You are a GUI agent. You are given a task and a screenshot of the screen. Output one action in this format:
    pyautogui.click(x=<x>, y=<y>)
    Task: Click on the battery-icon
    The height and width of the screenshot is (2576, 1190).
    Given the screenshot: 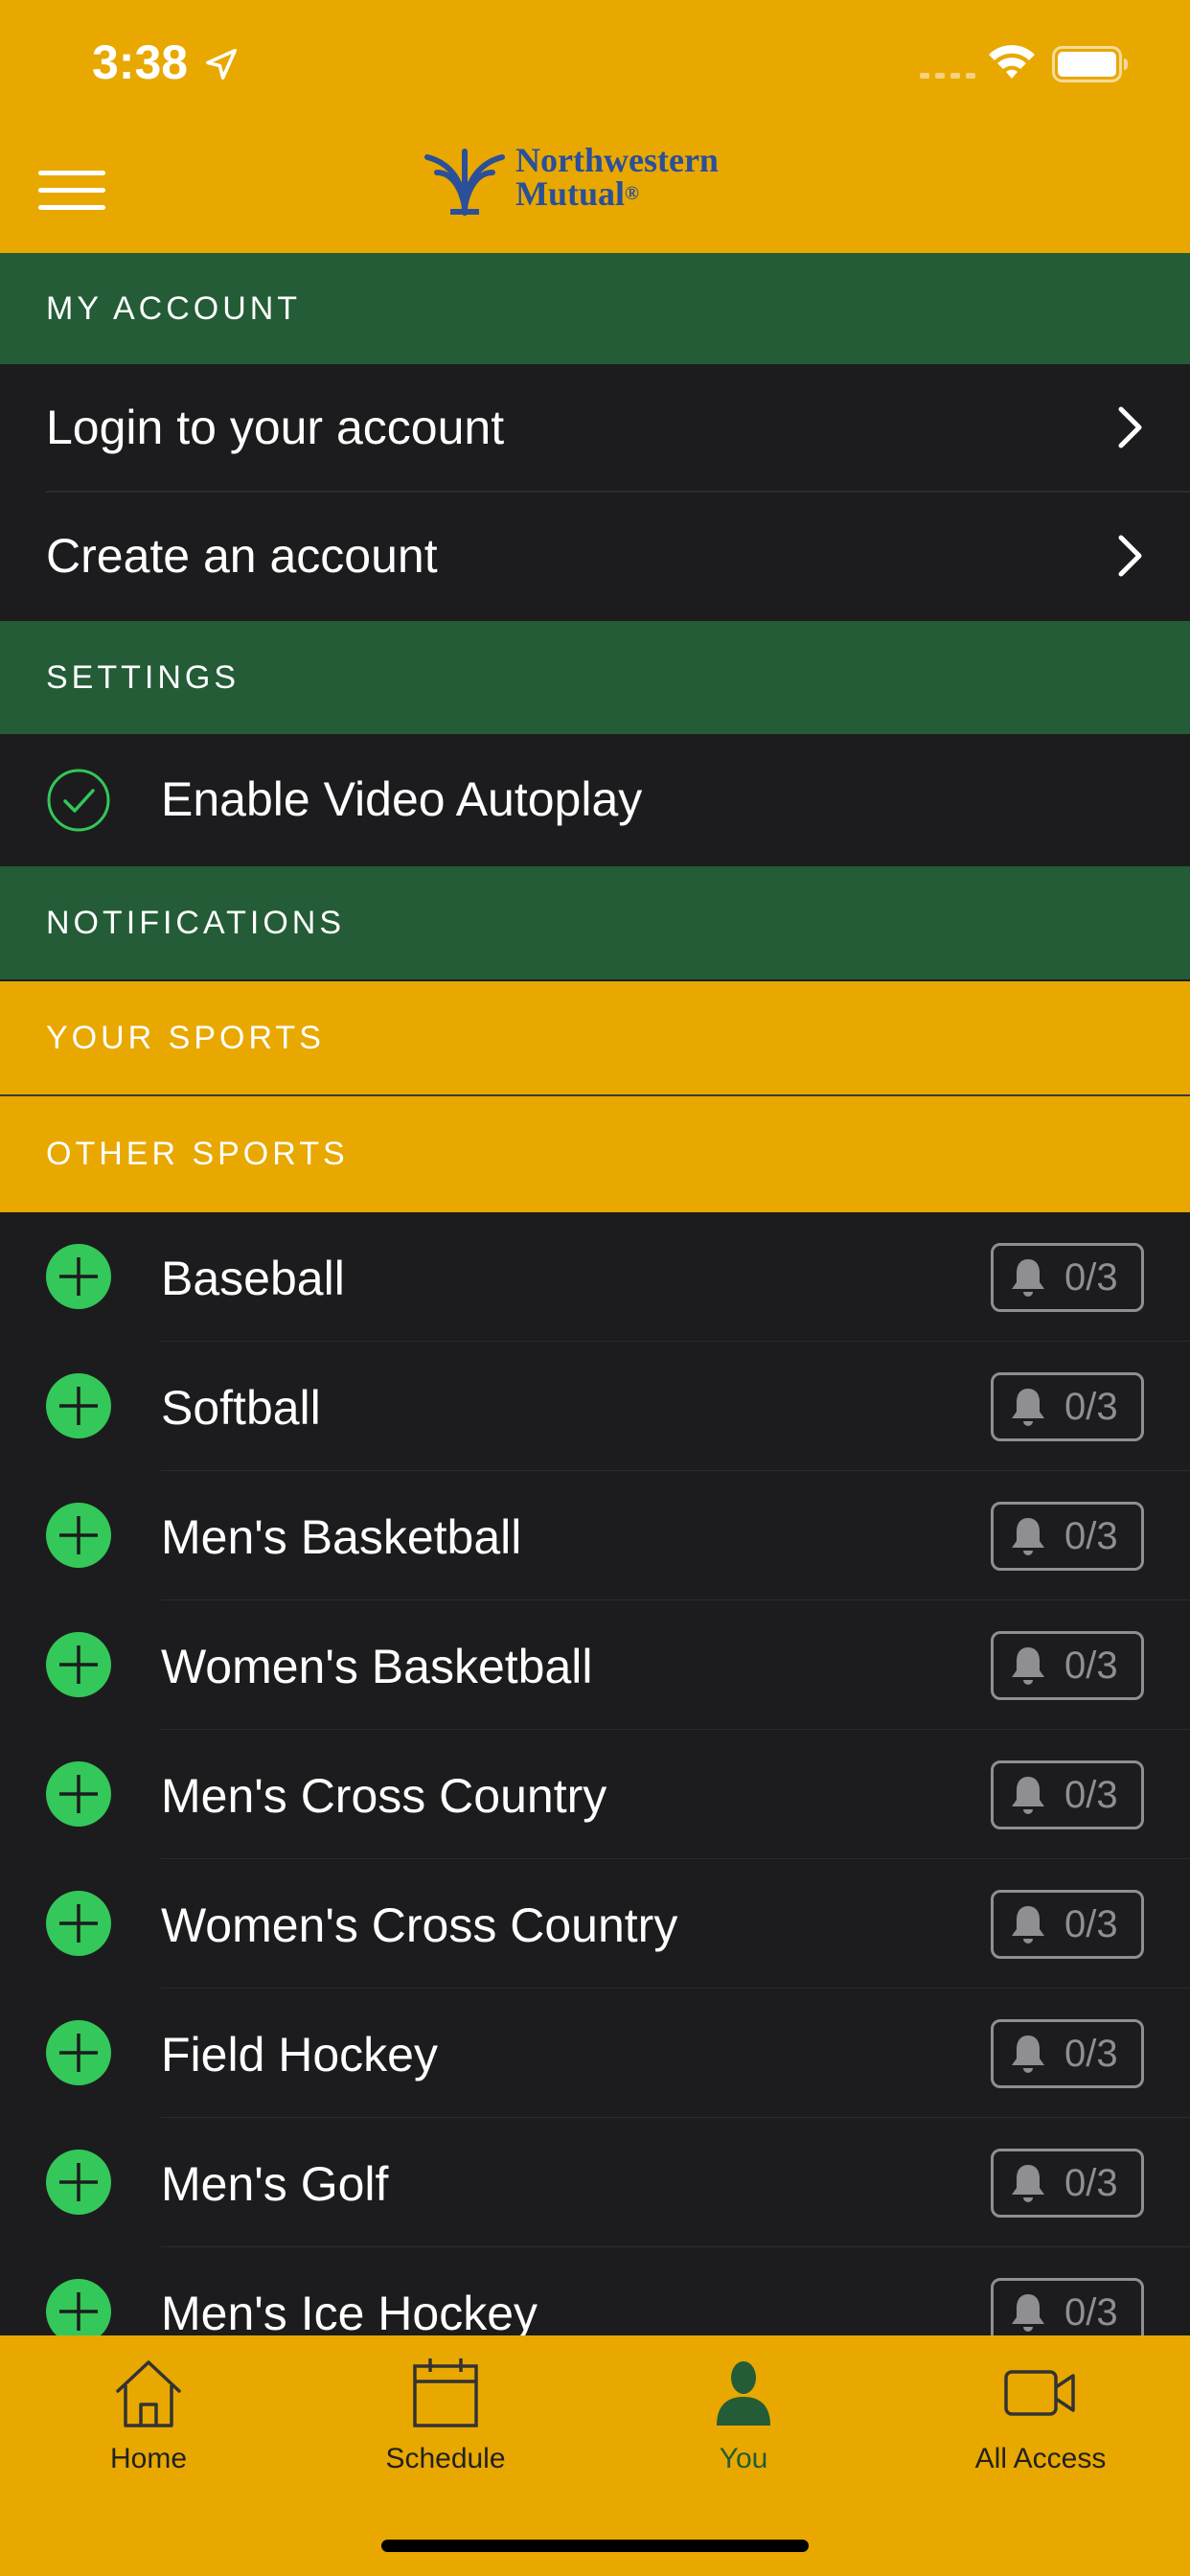 What is the action you would take?
    pyautogui.click(x=1090, y=64)
    